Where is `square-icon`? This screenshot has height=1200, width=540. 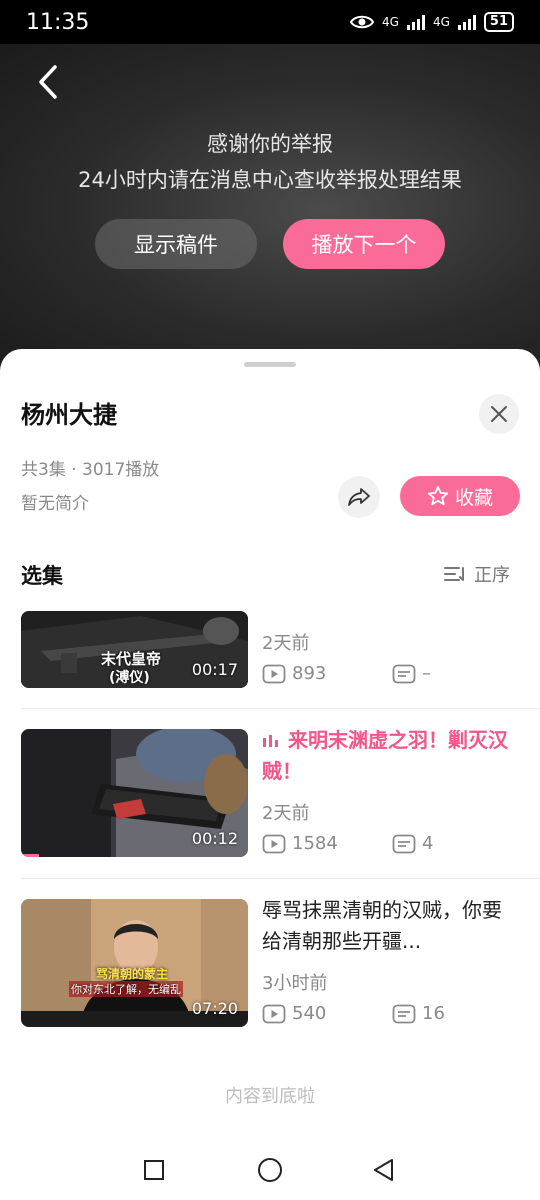 square-icon is located at coordinates (154, 1170).